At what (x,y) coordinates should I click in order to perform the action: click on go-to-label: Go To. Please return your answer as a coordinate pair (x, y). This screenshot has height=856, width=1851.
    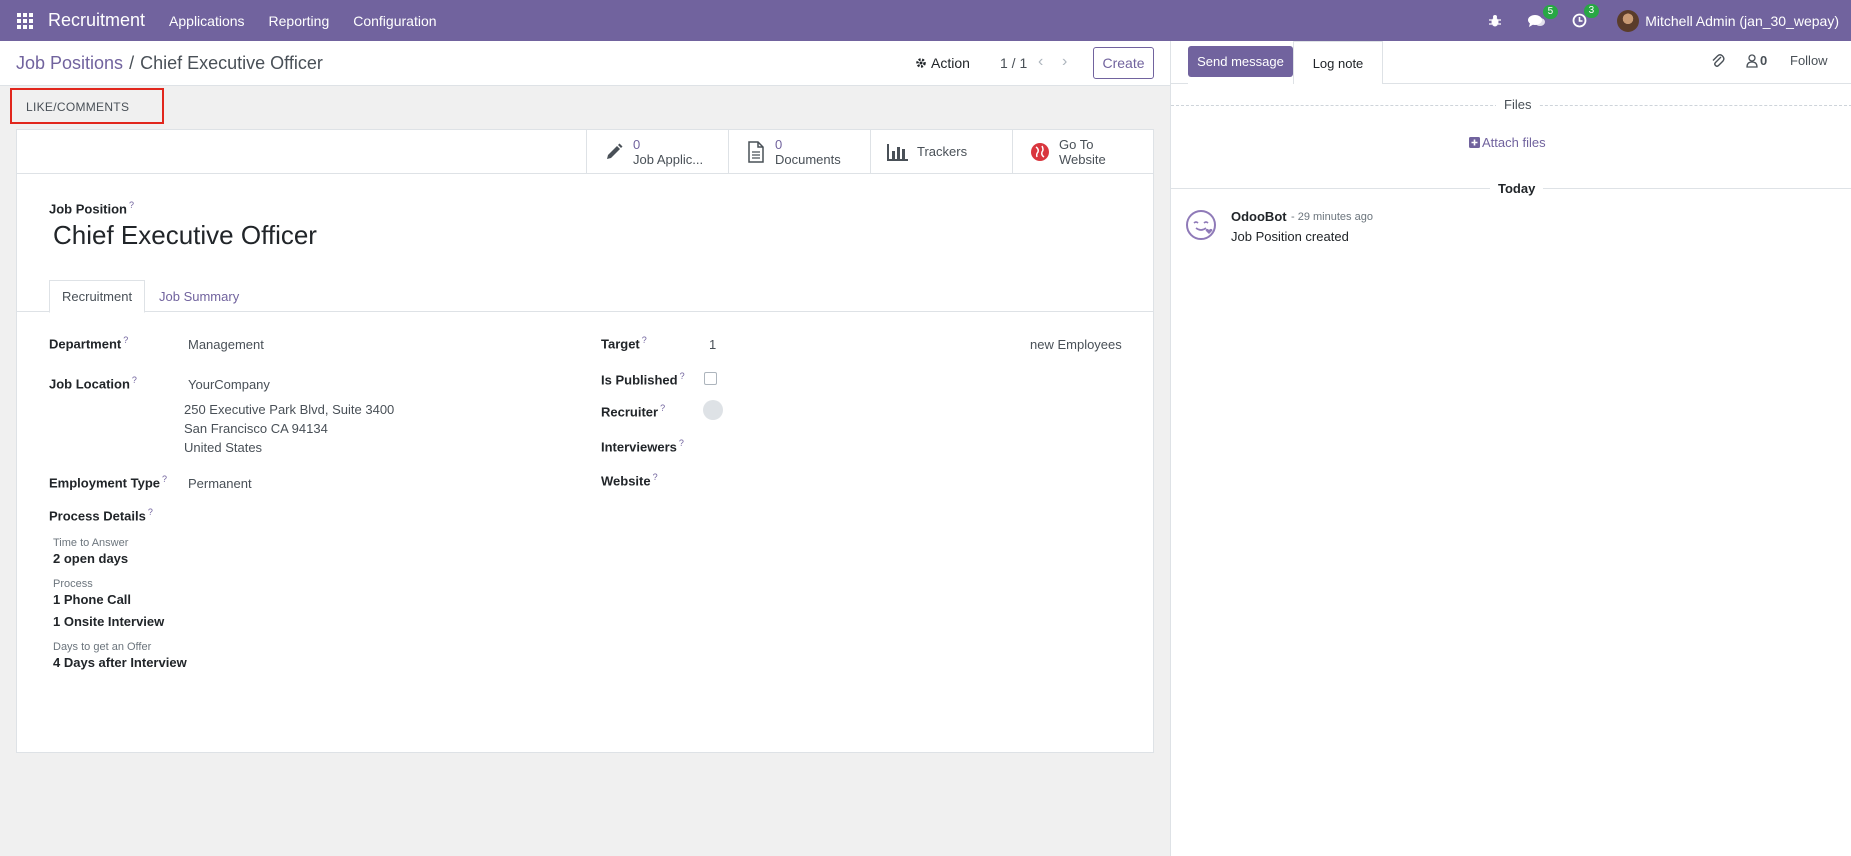
    Looking at the image, I should click on (1076, 144).